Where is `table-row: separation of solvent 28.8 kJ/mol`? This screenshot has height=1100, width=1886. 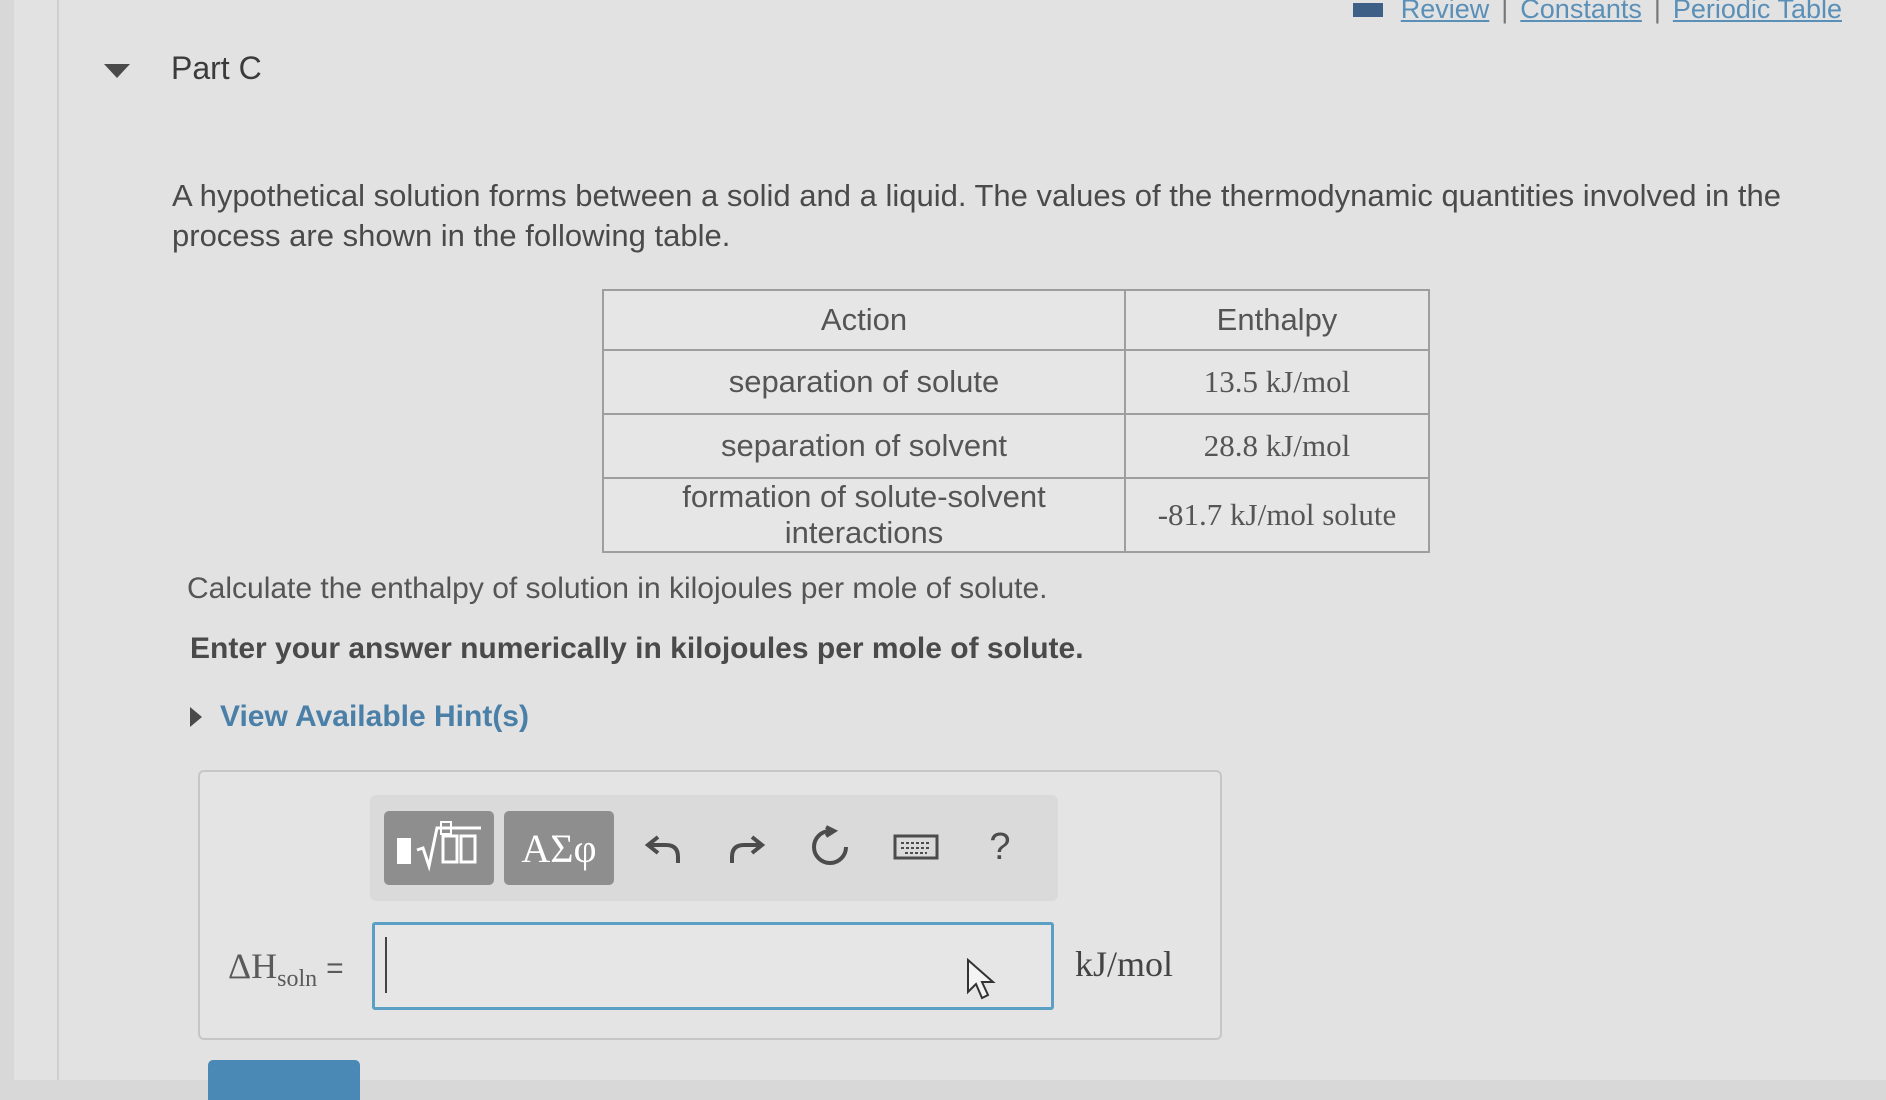
table-row: separation of solvent 28.8 kJ/mol is located at coordinates (1016, 446).